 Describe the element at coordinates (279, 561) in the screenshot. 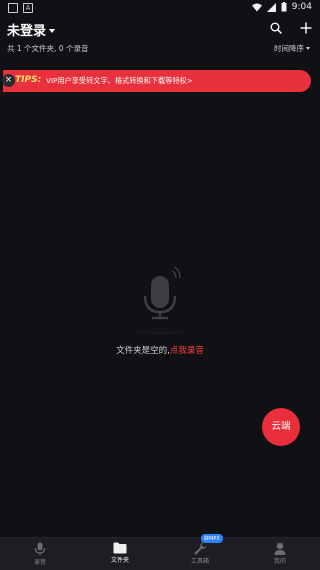

I see `nav-label: 我的` at that location.